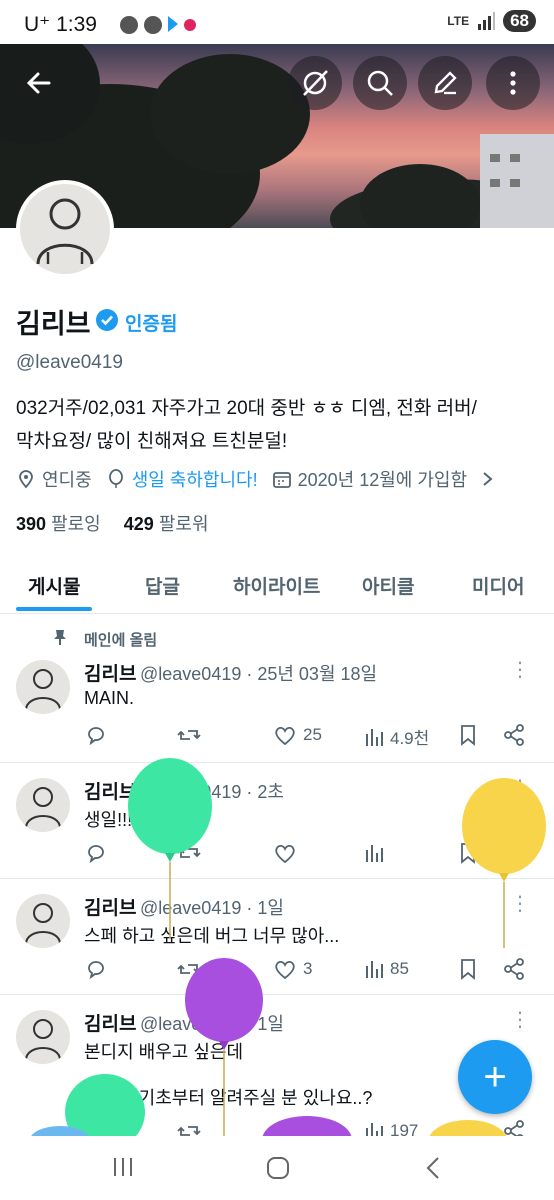  What do you see at coordinates (434, 1168) in the screenshot?
I see `nav-back-icon` at bounding box center [434, 1168].